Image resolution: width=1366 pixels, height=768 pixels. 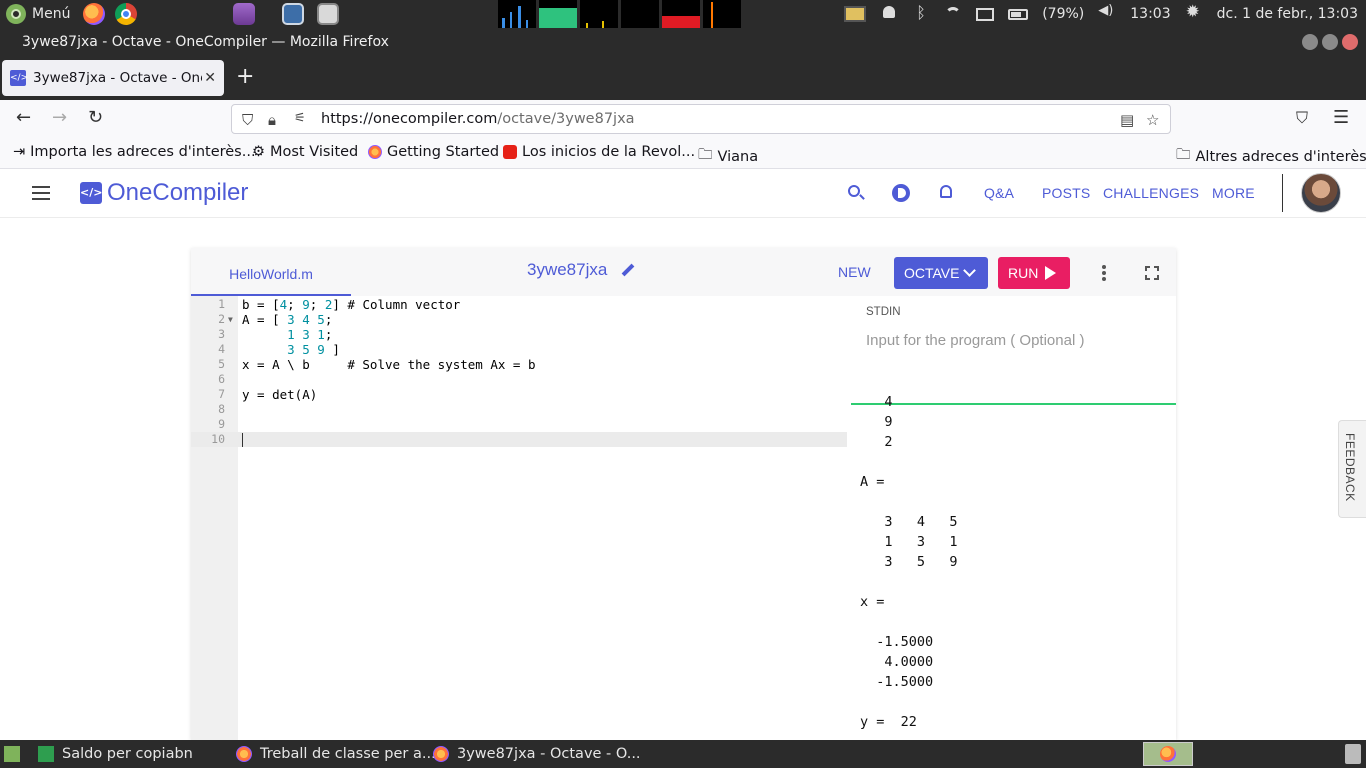 I want to click on output-line: y = 22, so click(x=888, y=722).